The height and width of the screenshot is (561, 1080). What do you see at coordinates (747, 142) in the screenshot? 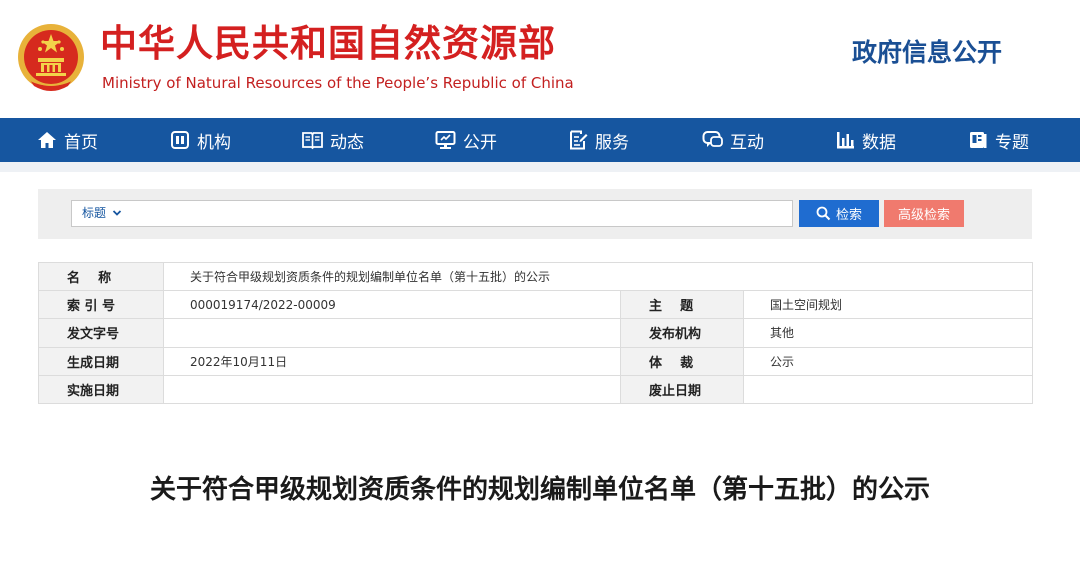
I see `nav-item-label: 互动` at bounding box center [747, 142].